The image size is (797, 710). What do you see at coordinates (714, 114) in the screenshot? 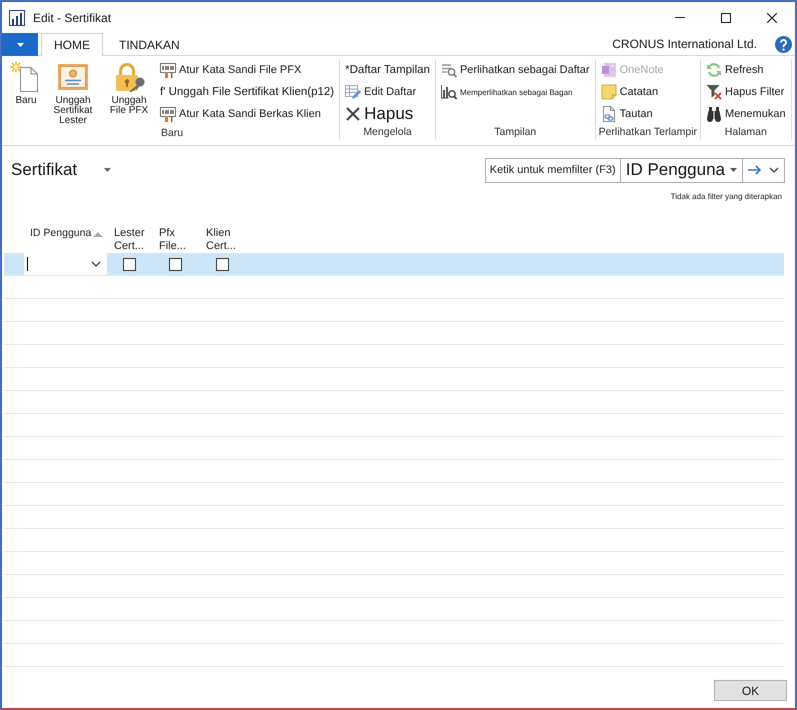
I see `binoculars-icon` at bounding box center [714, 114].